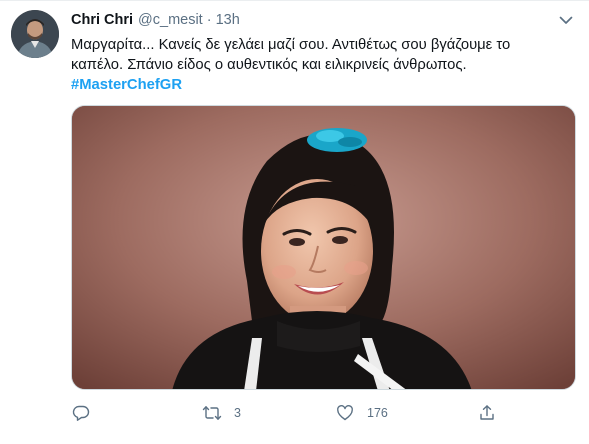 Image resolution: width=589 pixels, height=444 pixels. Describe the element at coordinates (228, 20) in the screenshot. I see `timestamp: 13h` at that location.